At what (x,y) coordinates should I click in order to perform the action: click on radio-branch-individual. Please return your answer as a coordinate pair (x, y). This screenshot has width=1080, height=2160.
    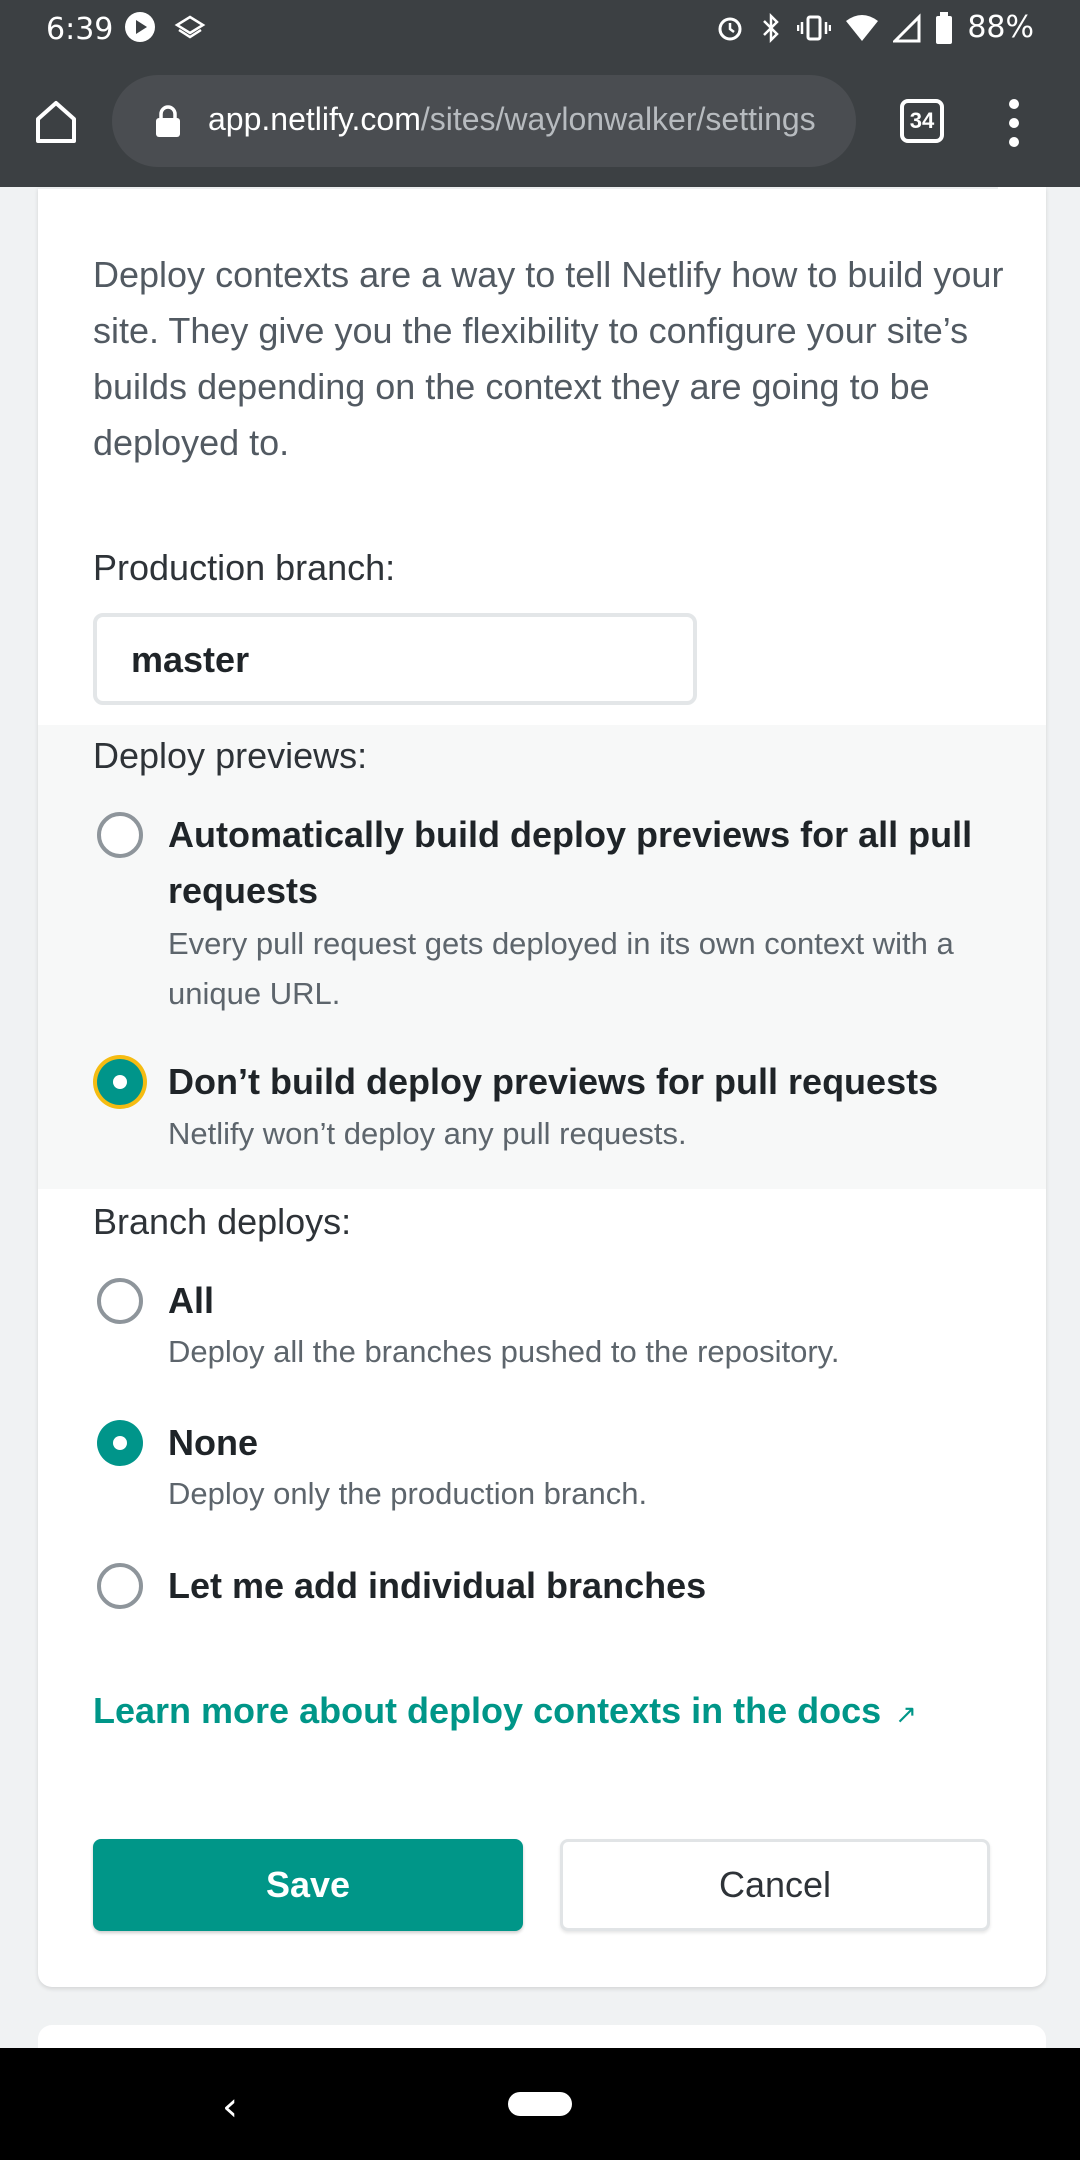
    Looking at the image, I should click on (120, 1586).